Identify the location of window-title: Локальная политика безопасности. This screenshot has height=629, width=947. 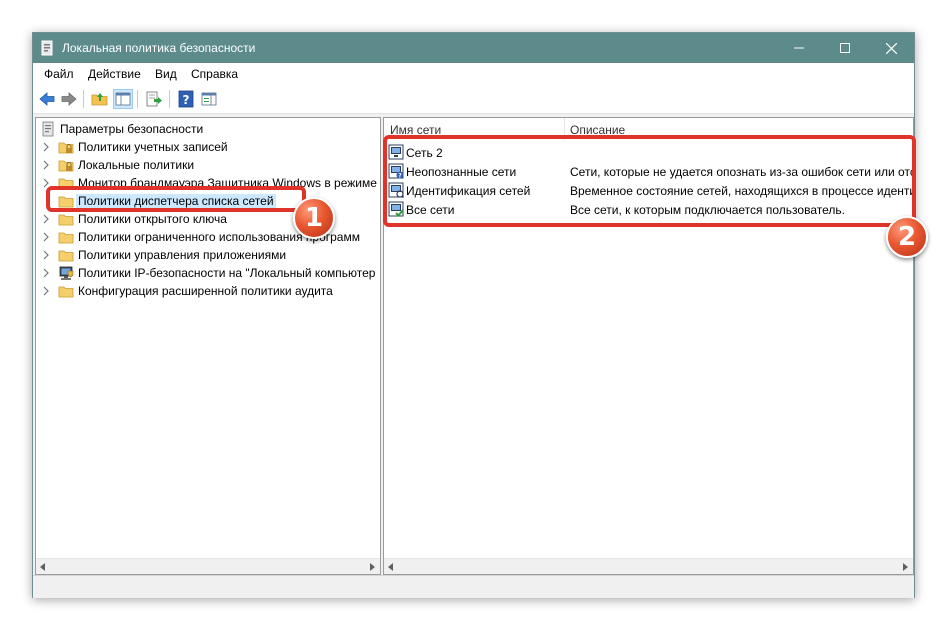
(159, 48).